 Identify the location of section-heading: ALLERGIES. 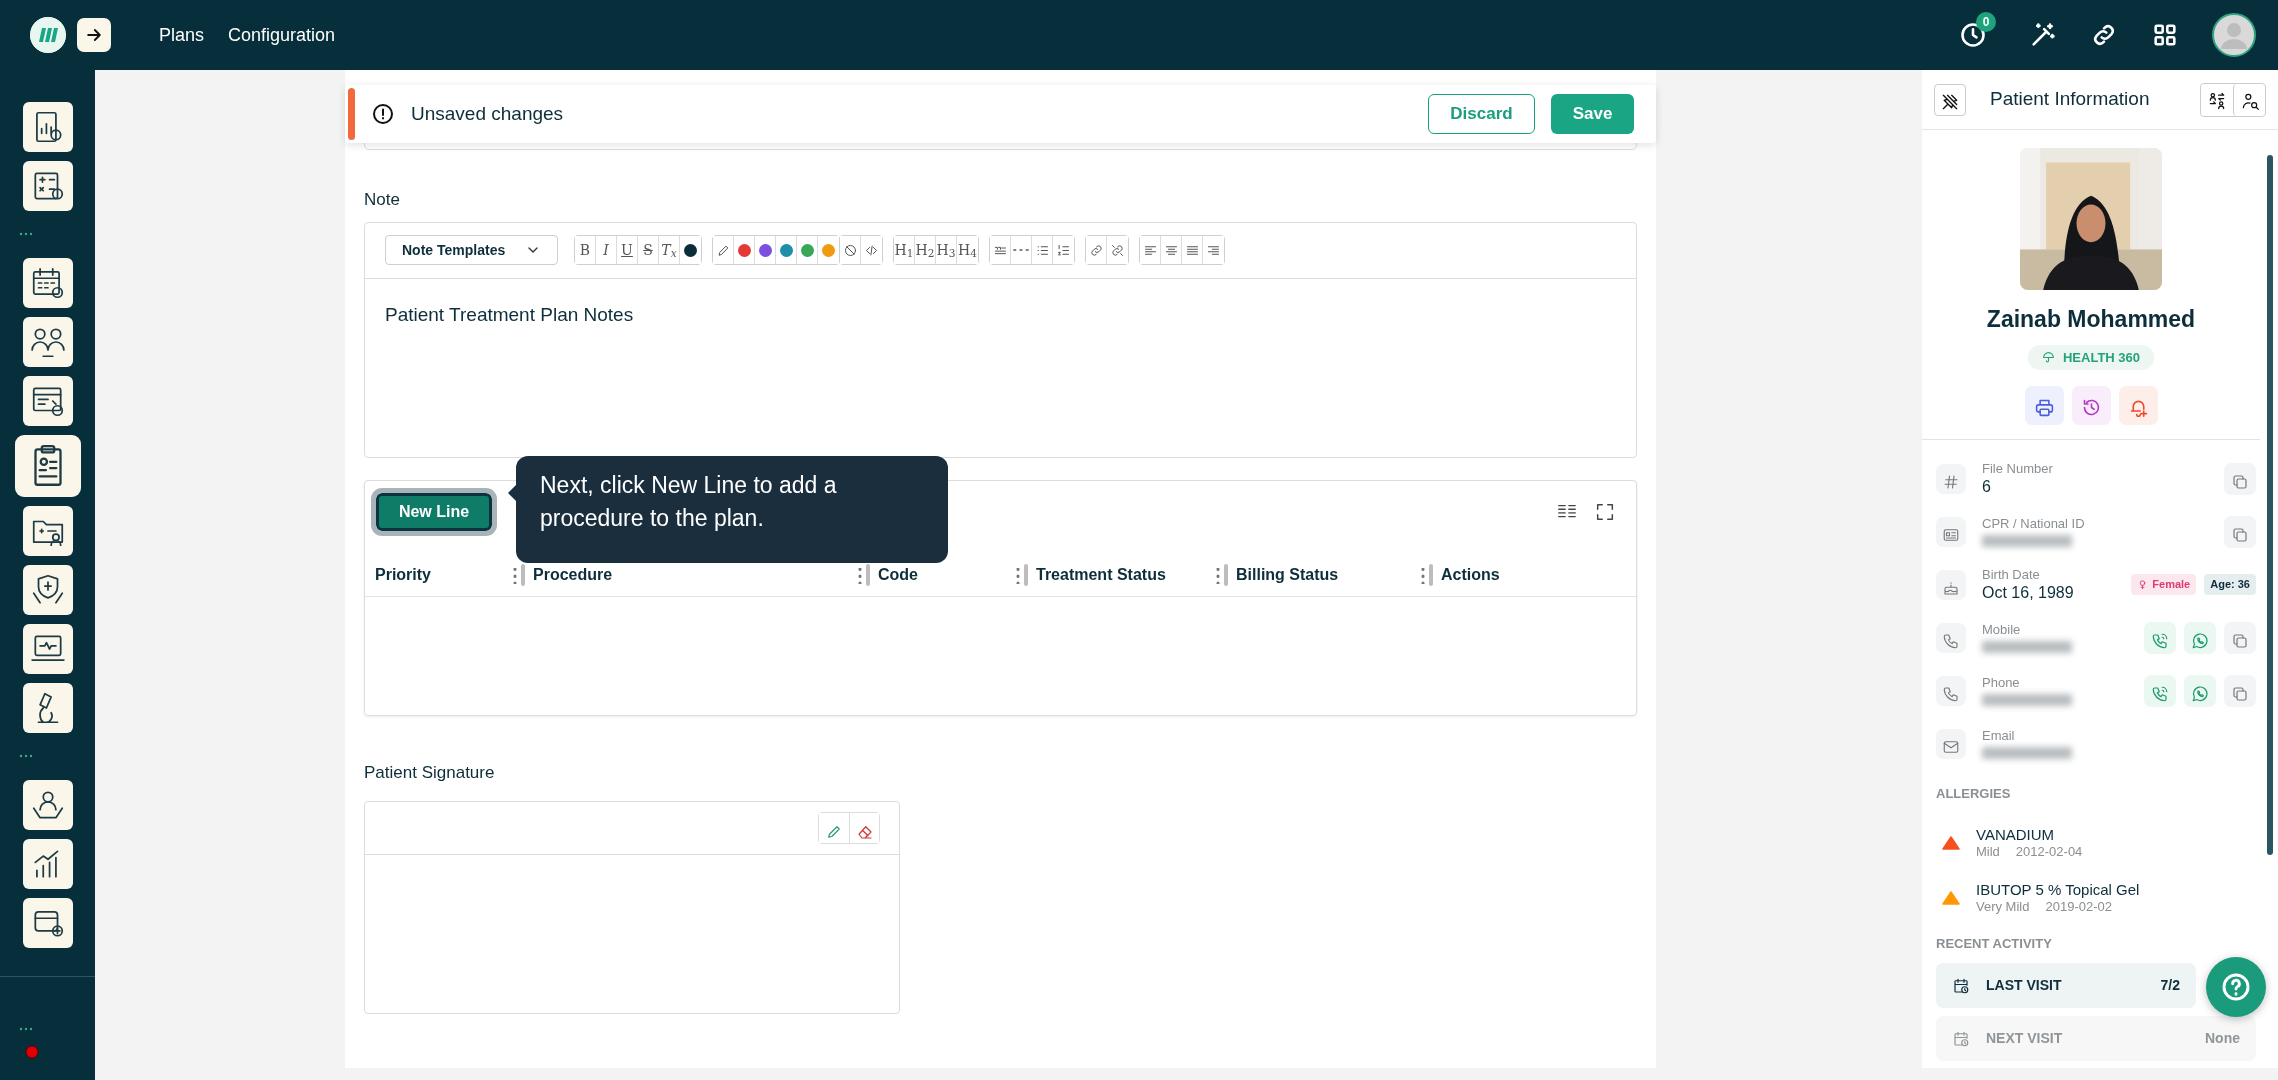
(1974, 794).